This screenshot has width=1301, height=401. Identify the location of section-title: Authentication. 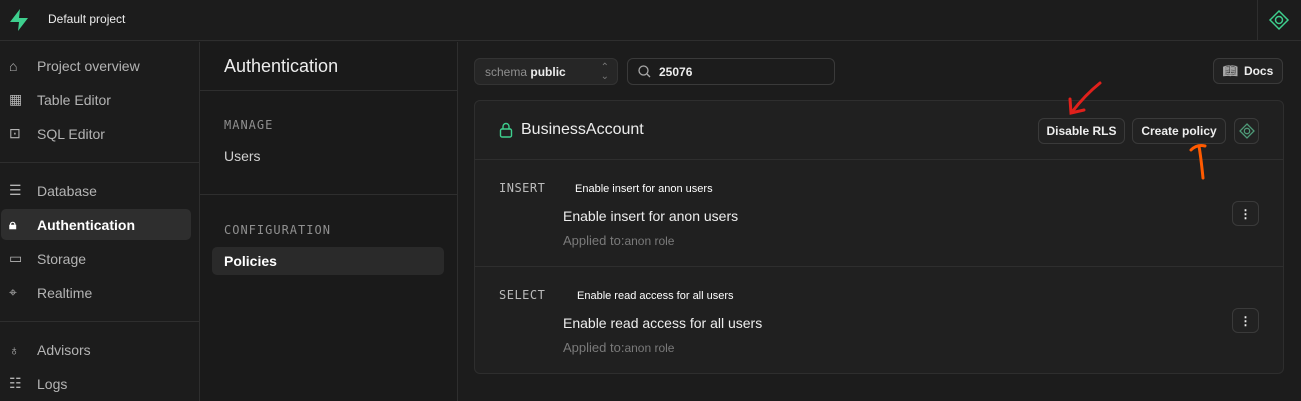
(281, 66).